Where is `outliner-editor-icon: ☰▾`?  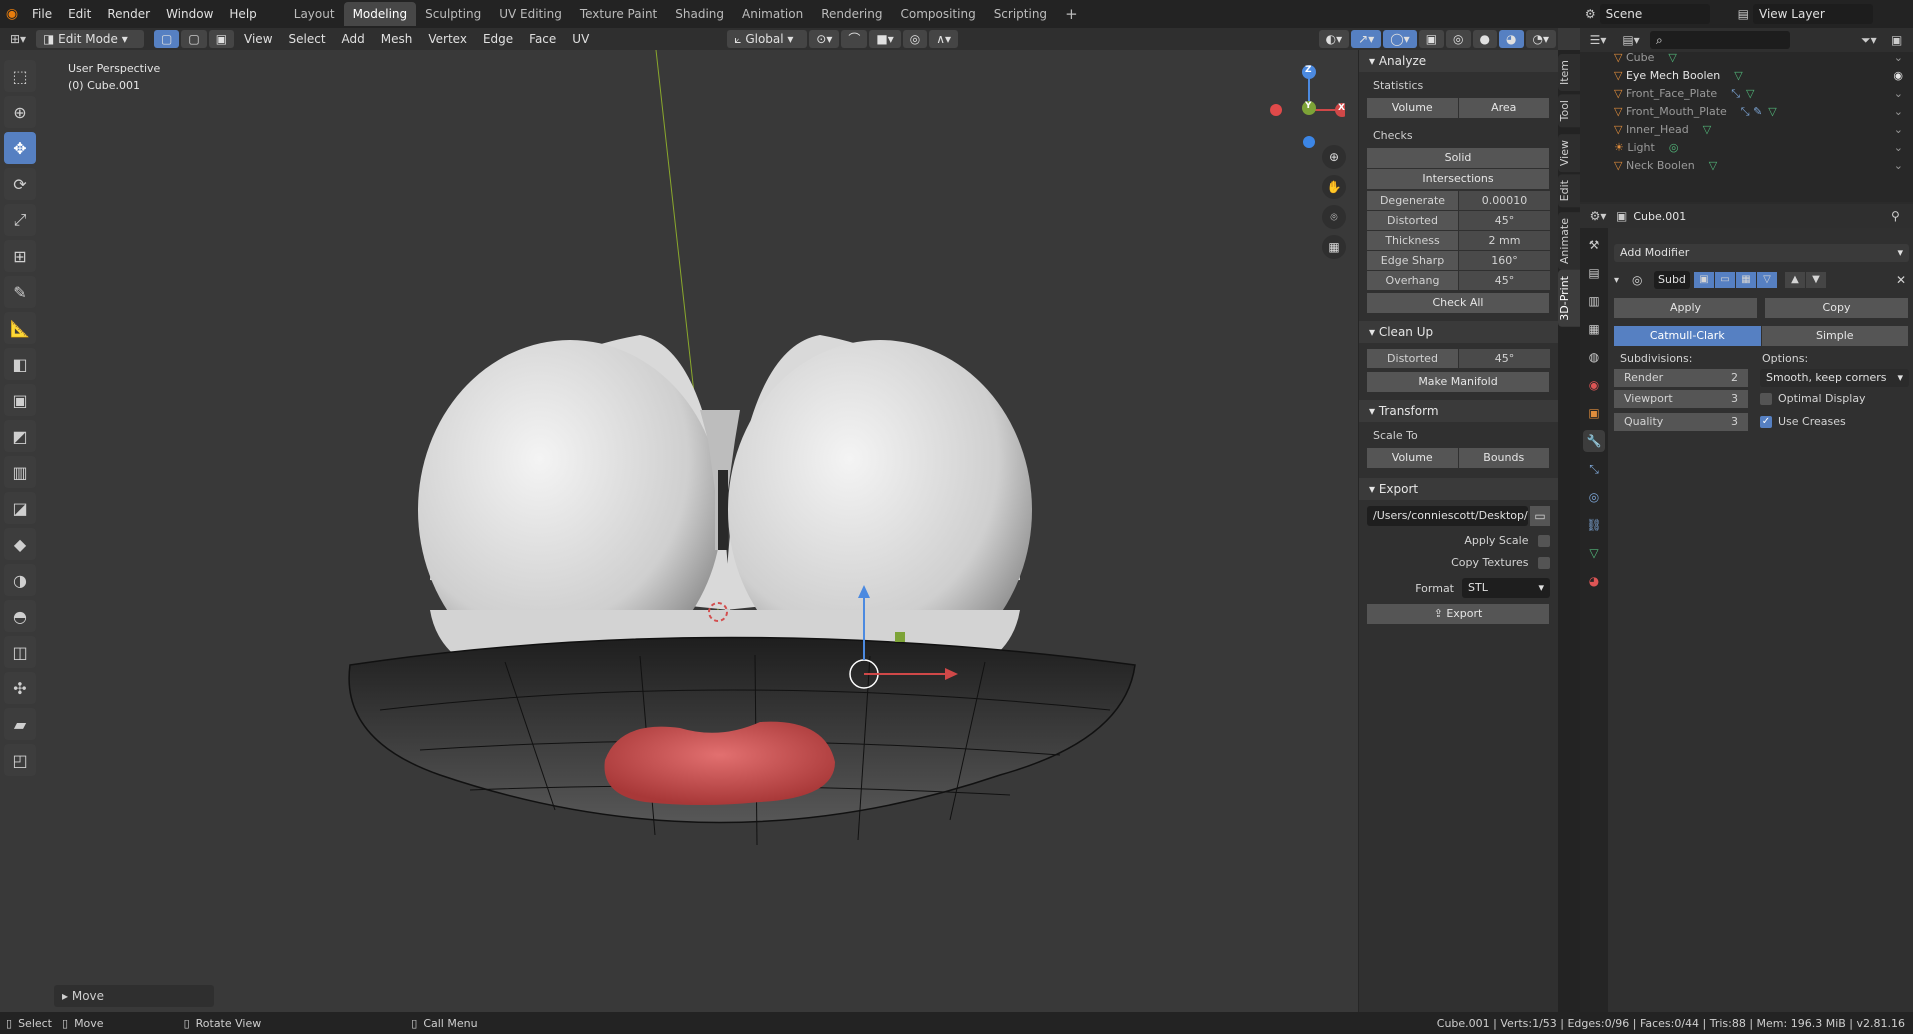
outliner-editor-icon: ☰▾ is located at coordinates (1598, 40).